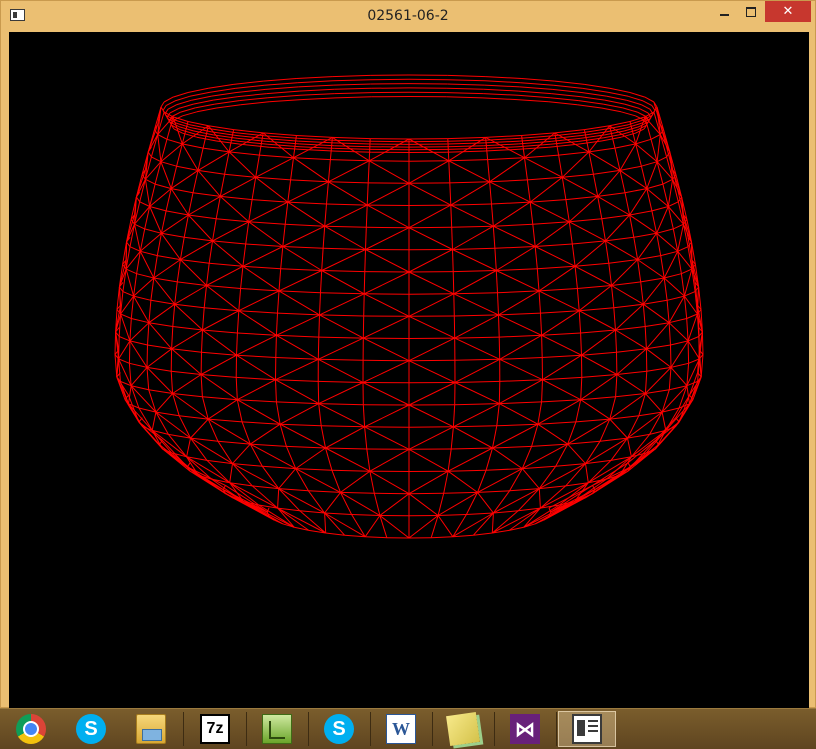 The height and width of the screenshot is (749, 816). I want to click on taskbar-visual-studio: ⋈, so click(525, 729).